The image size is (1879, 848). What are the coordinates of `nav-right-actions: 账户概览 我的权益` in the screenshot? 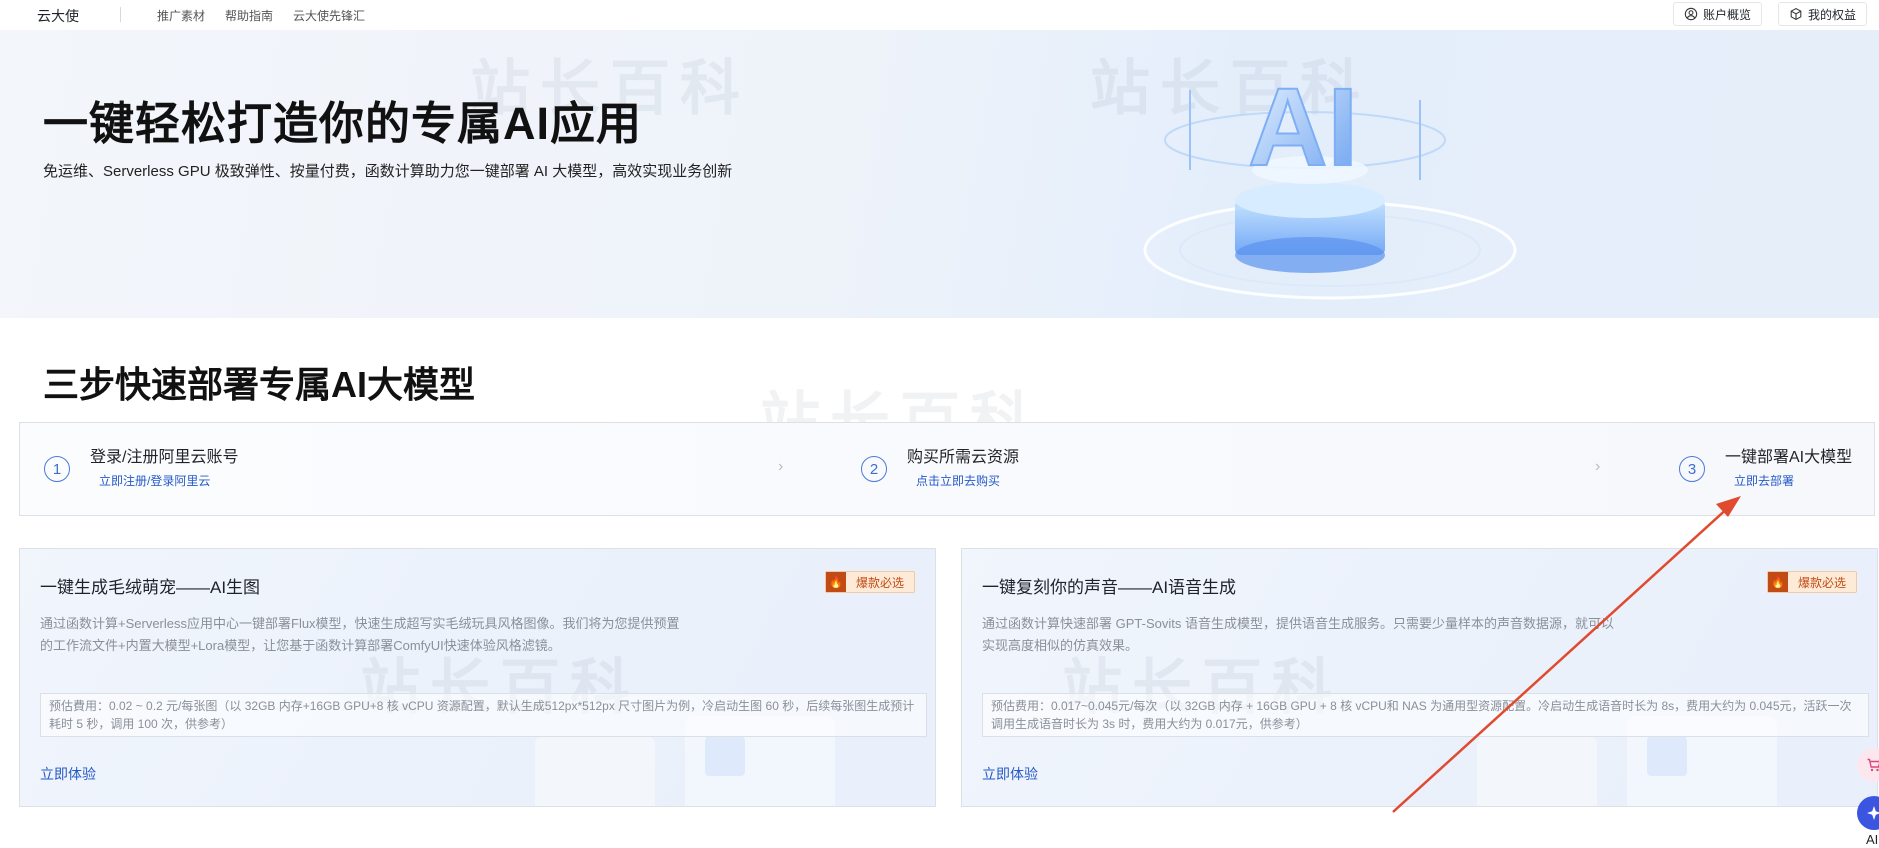 It's located at (1769, 14).